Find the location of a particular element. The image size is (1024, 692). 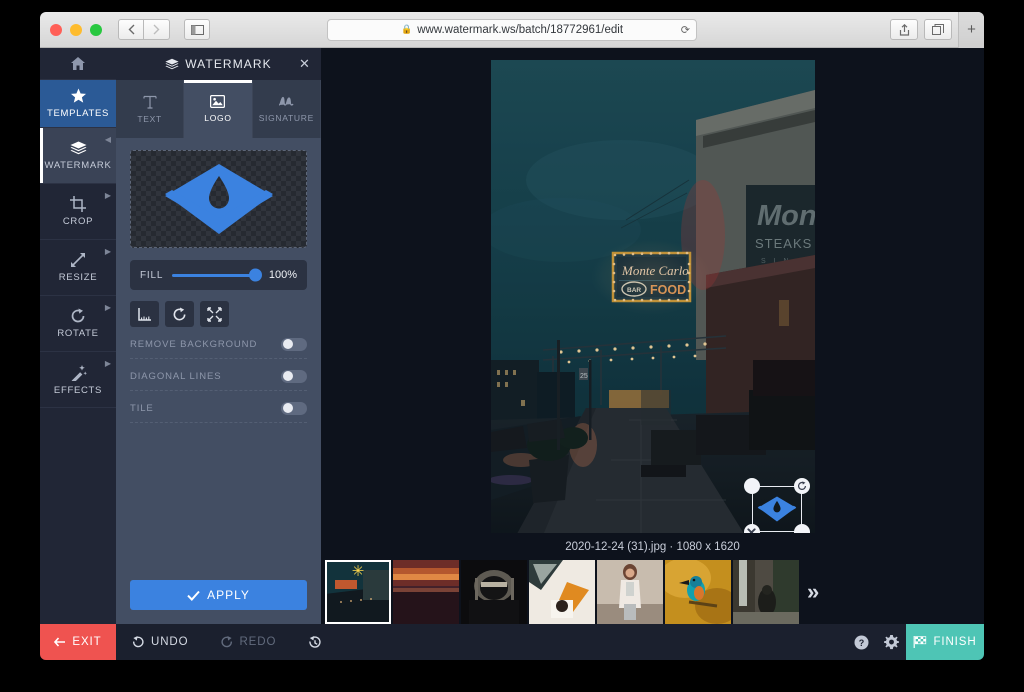

help-glyph: ? is located at coordinates (861, 642).